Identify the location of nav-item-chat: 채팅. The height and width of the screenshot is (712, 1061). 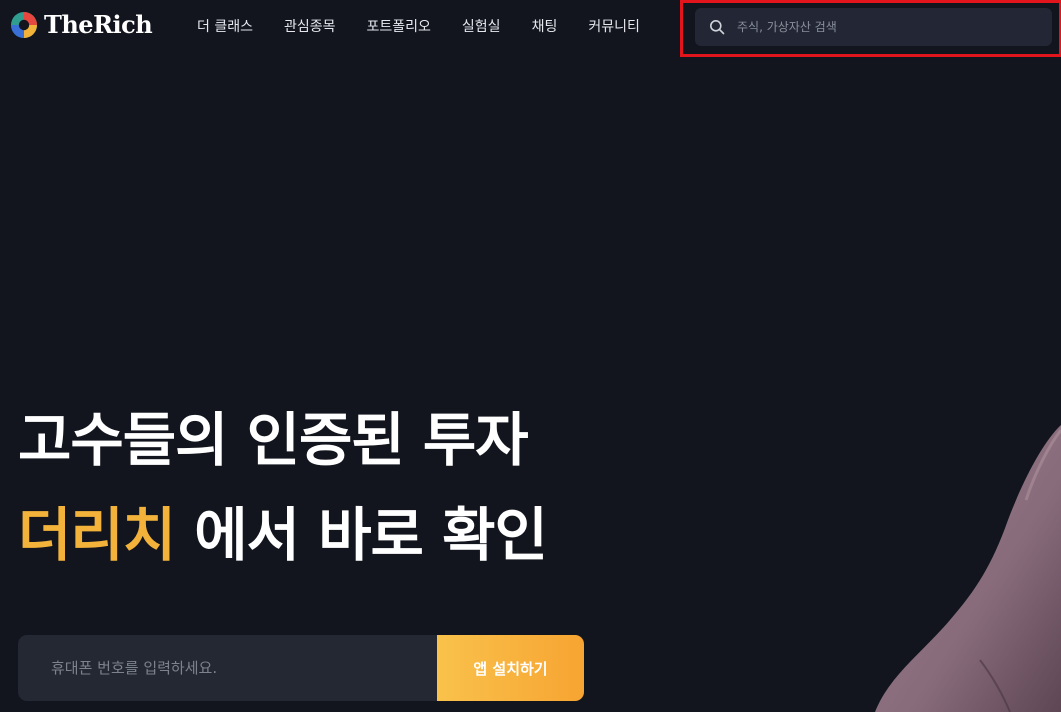
(545, 27).